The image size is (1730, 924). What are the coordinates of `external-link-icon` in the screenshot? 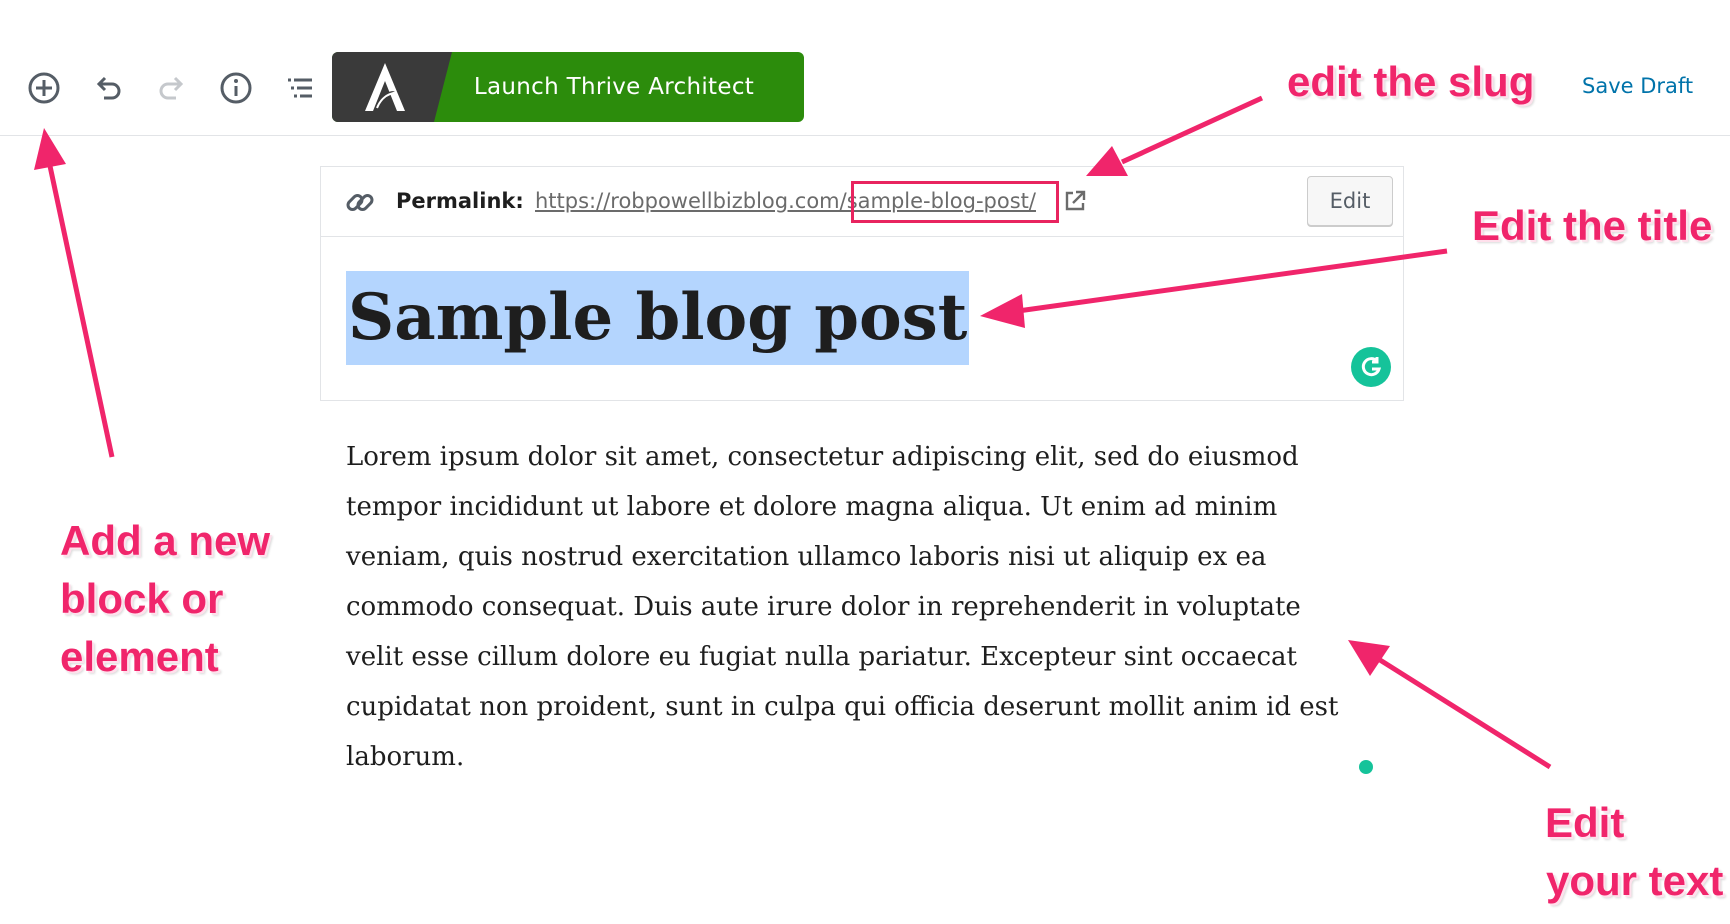 It's located at (1075, 201).